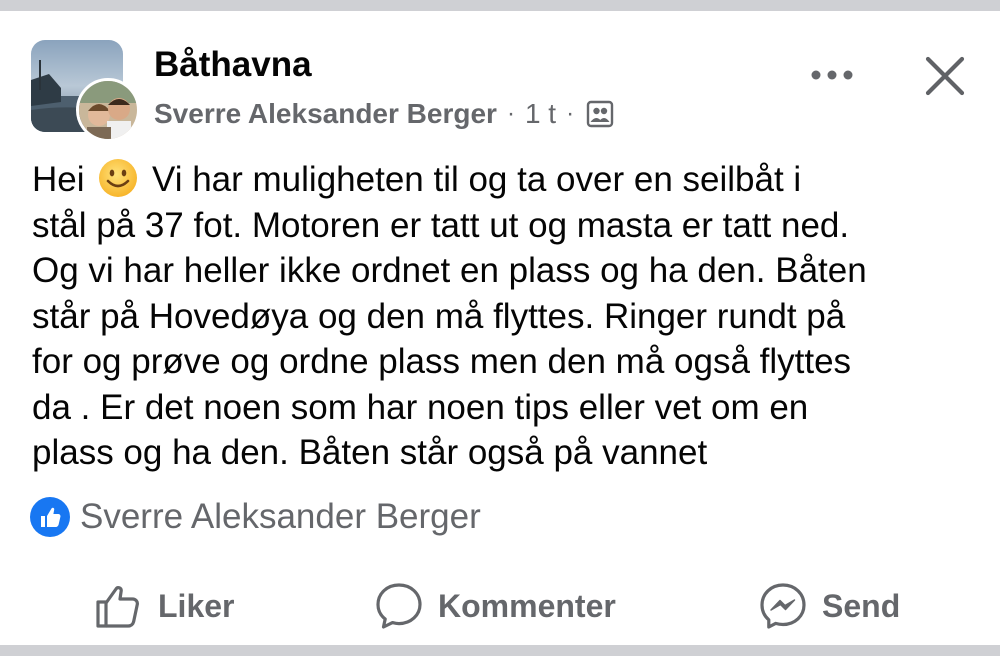 The height and width of the screenshot is (656, 1000). Describe the element at coordinates (500, 5) in the screenshot. I see `top-separator-band` at that location.